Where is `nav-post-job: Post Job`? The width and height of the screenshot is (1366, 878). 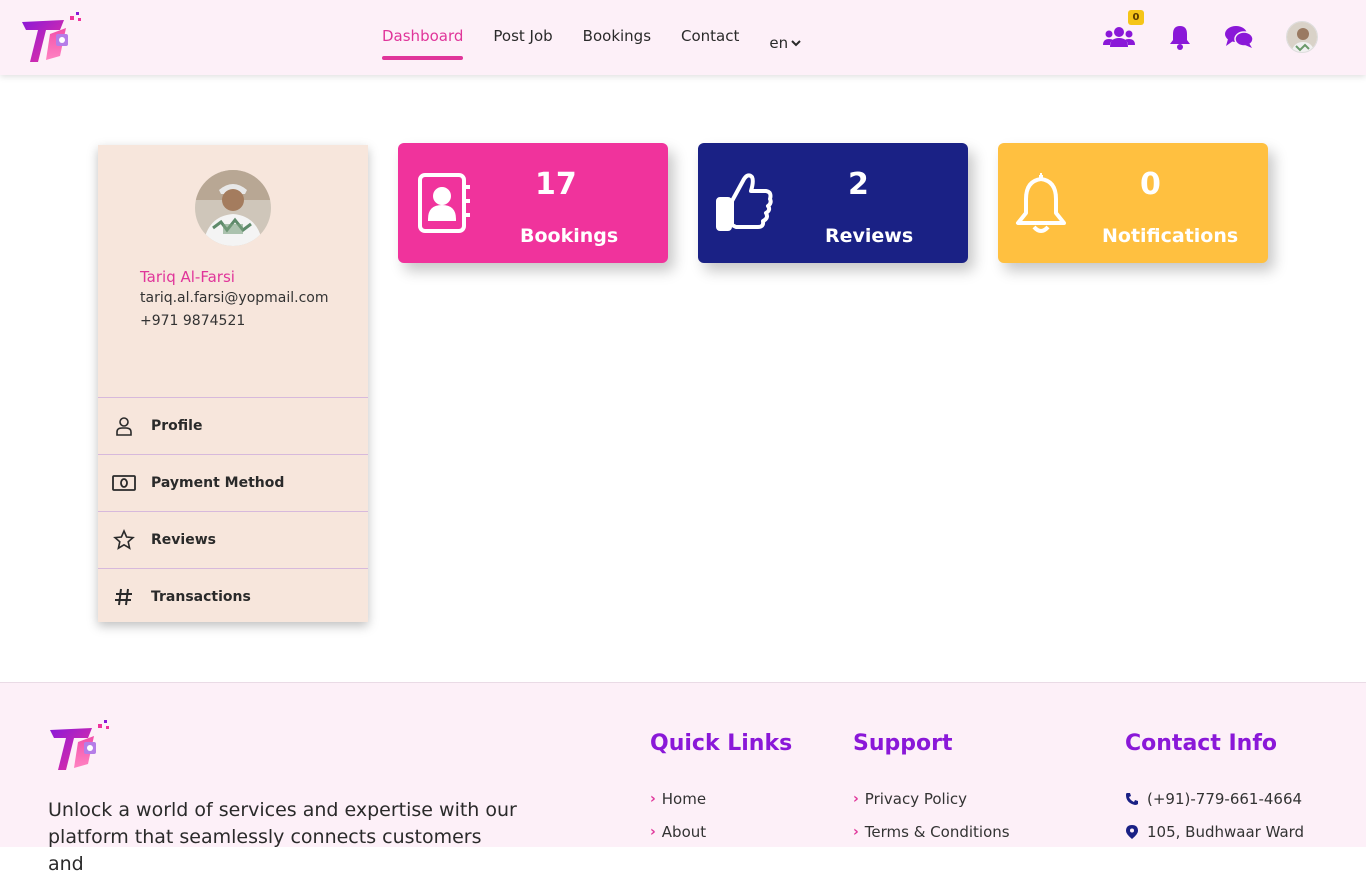
nav-post-job: Post Job is located at coordinates (522, 43).